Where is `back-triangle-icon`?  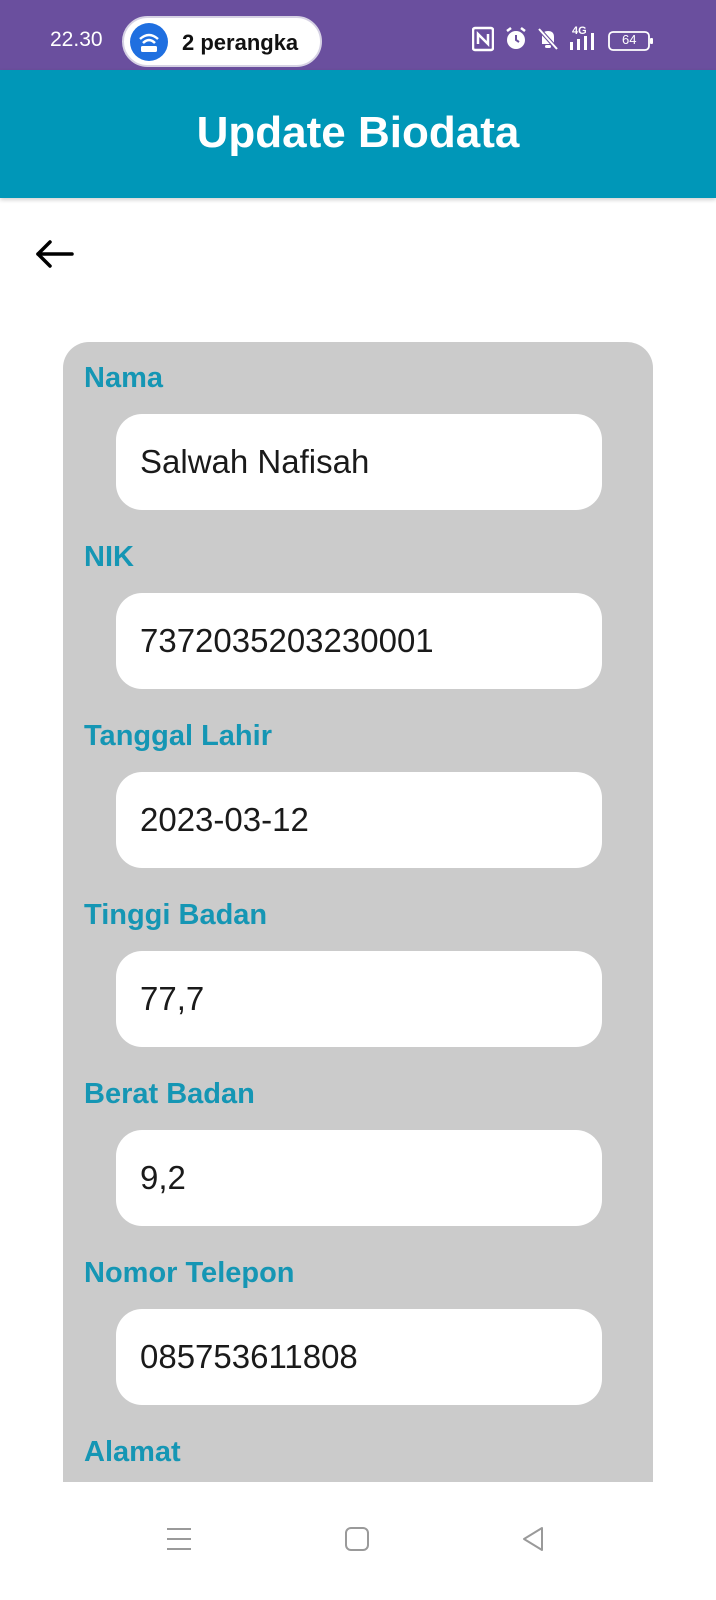
back-triangle-icon is located at coordinates (533, 1539).